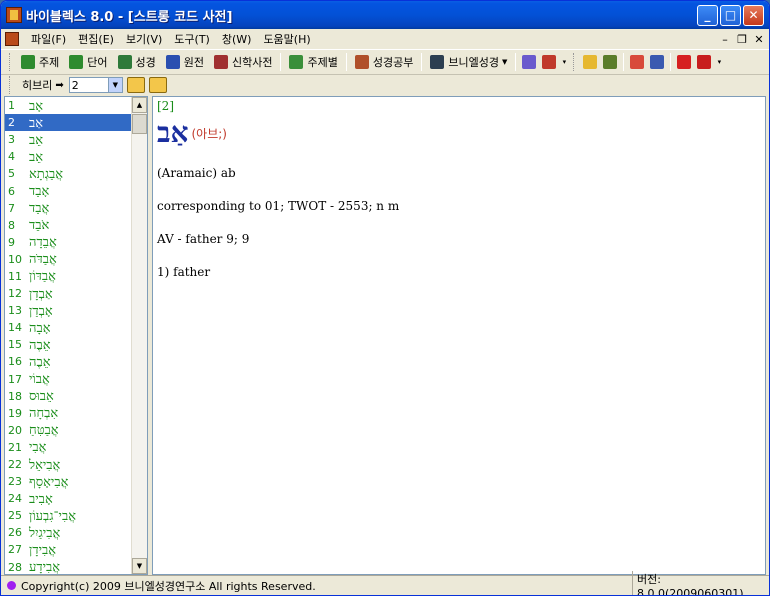  What do you see at coordinates (529, 62) in the screenshot?
I see `calculator-button` at bounding box center [529, 62].